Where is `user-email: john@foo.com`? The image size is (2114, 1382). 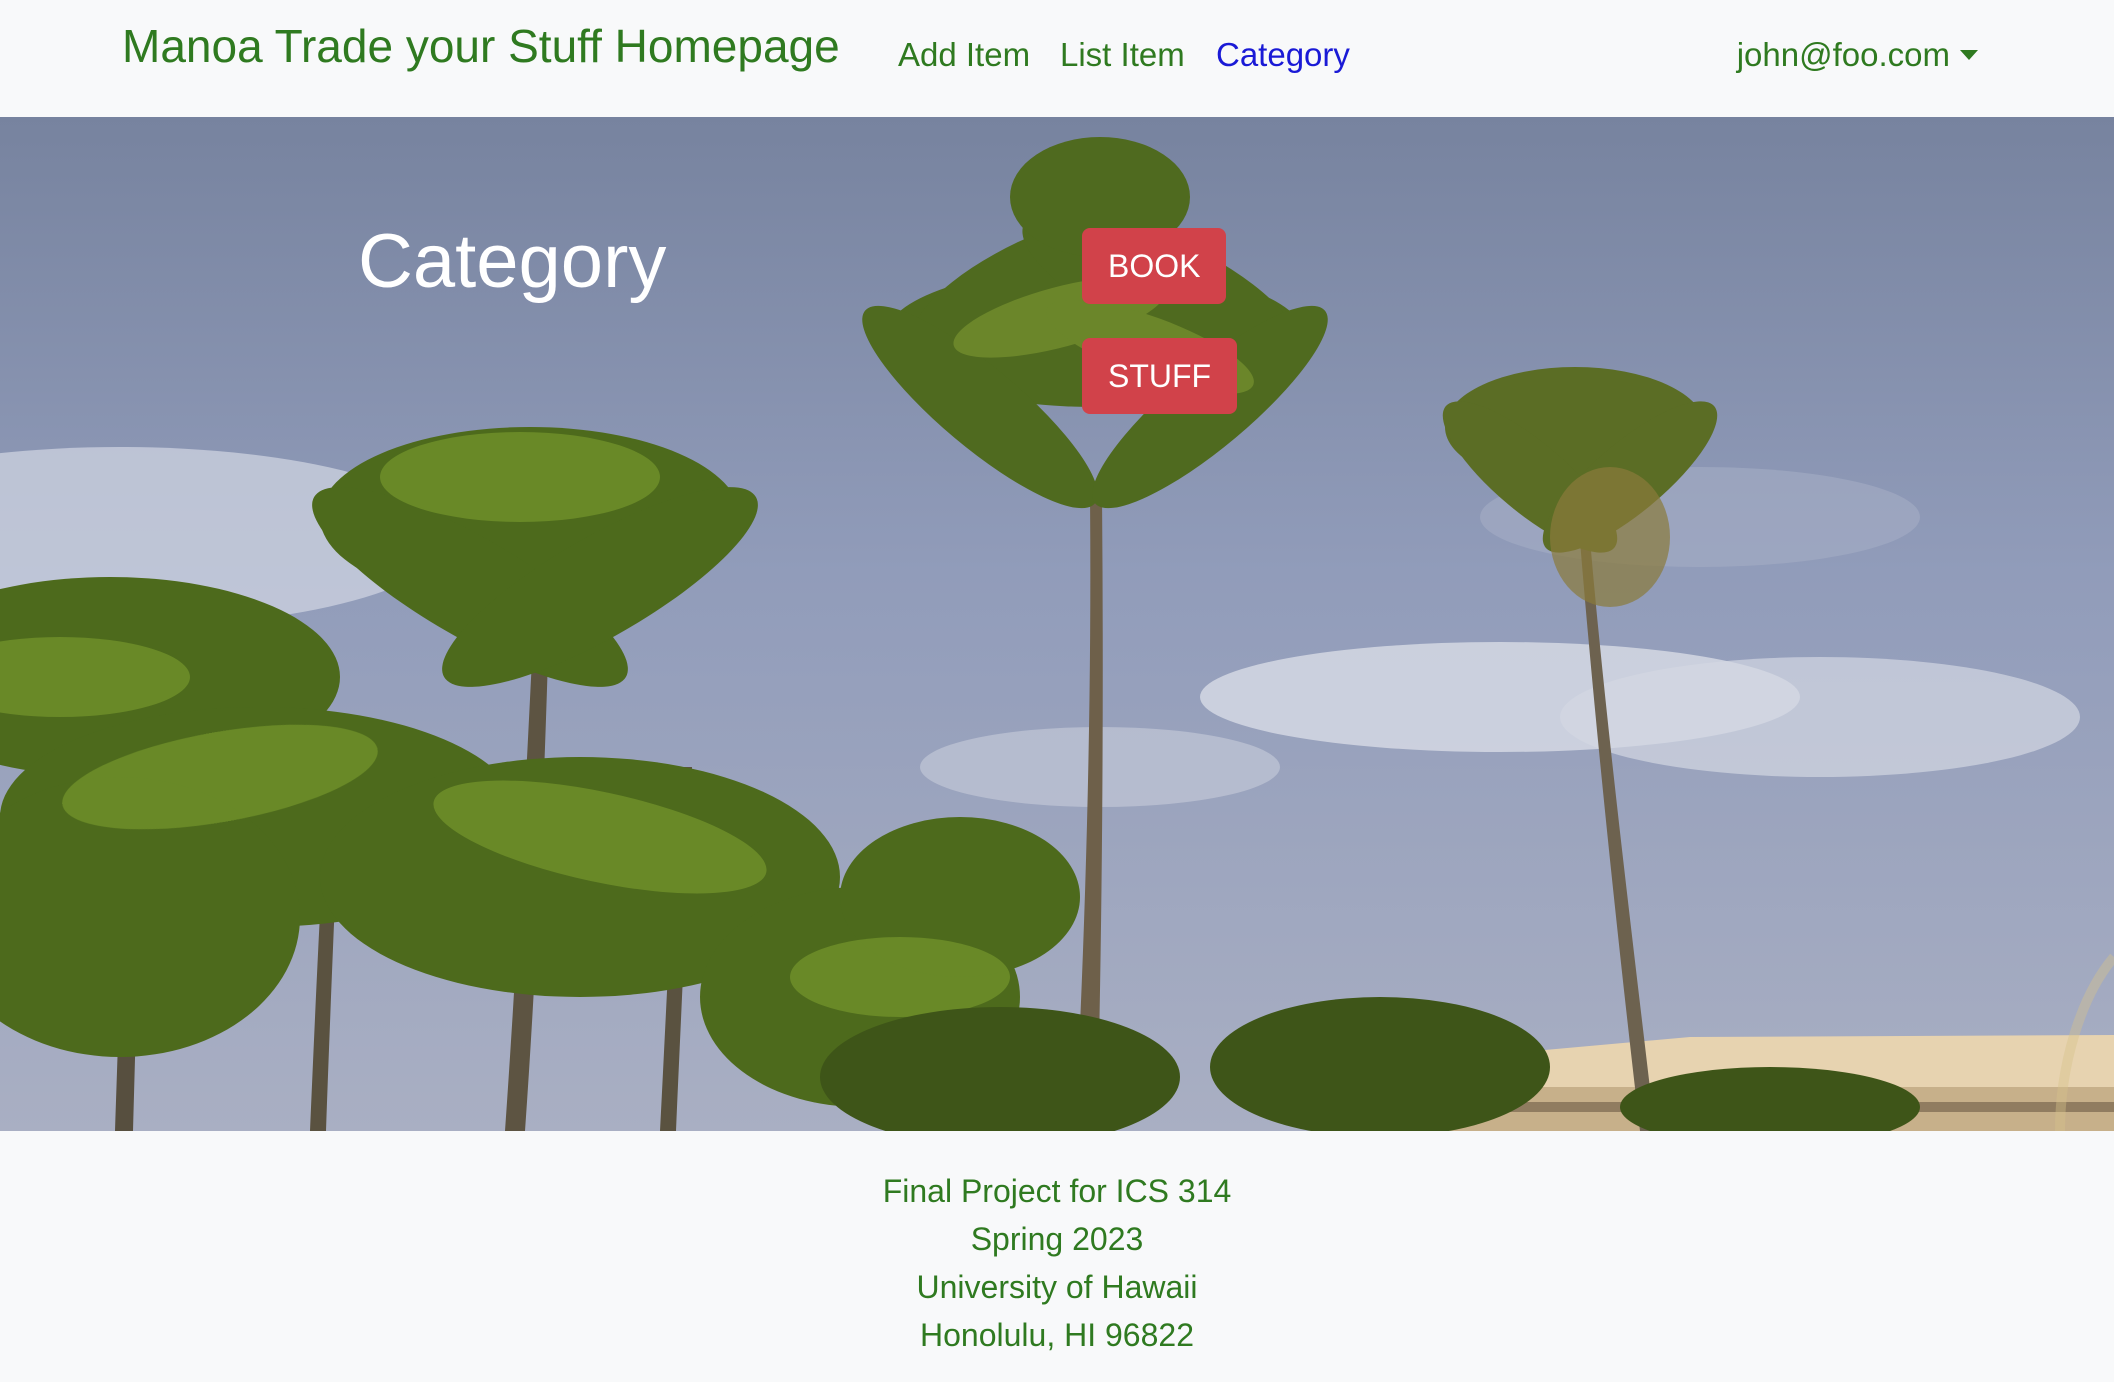 user-email: john@foo.com is located at coordinates (1843, 54).